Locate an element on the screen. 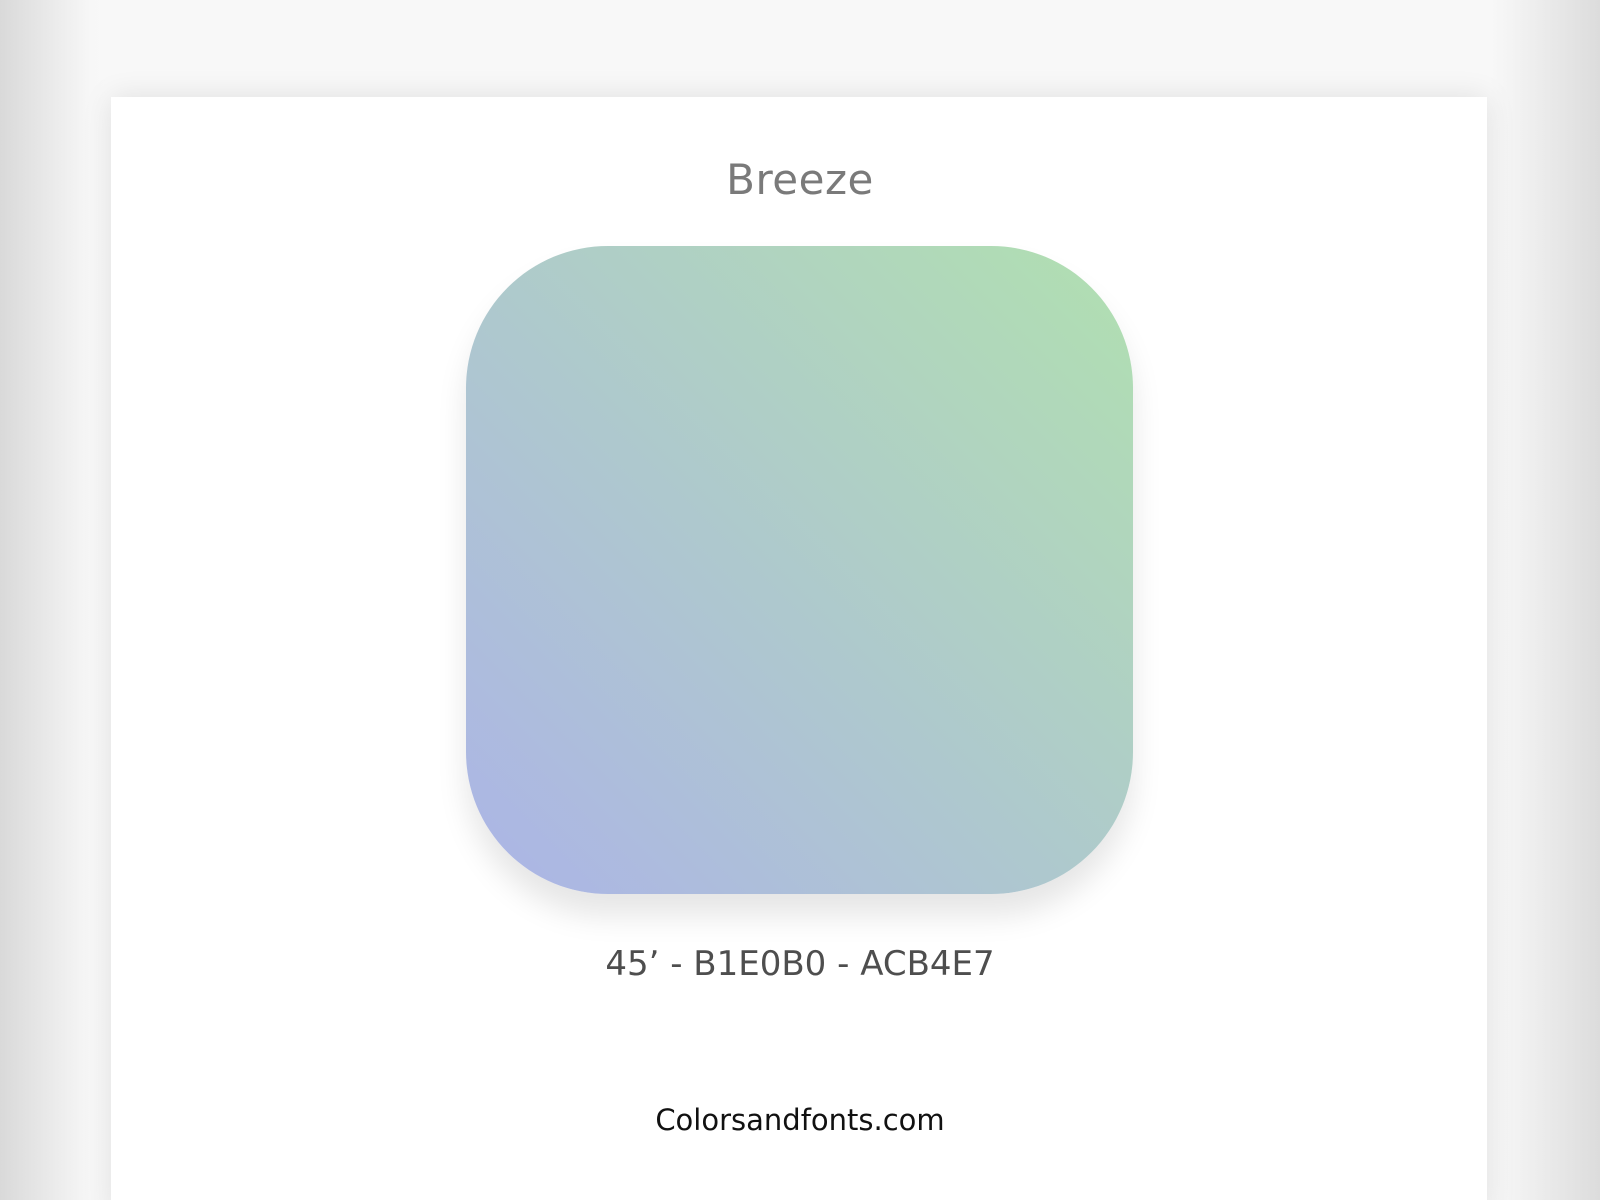  site-name: Colorsandfonts.com is located at coordinates (800, 1120).